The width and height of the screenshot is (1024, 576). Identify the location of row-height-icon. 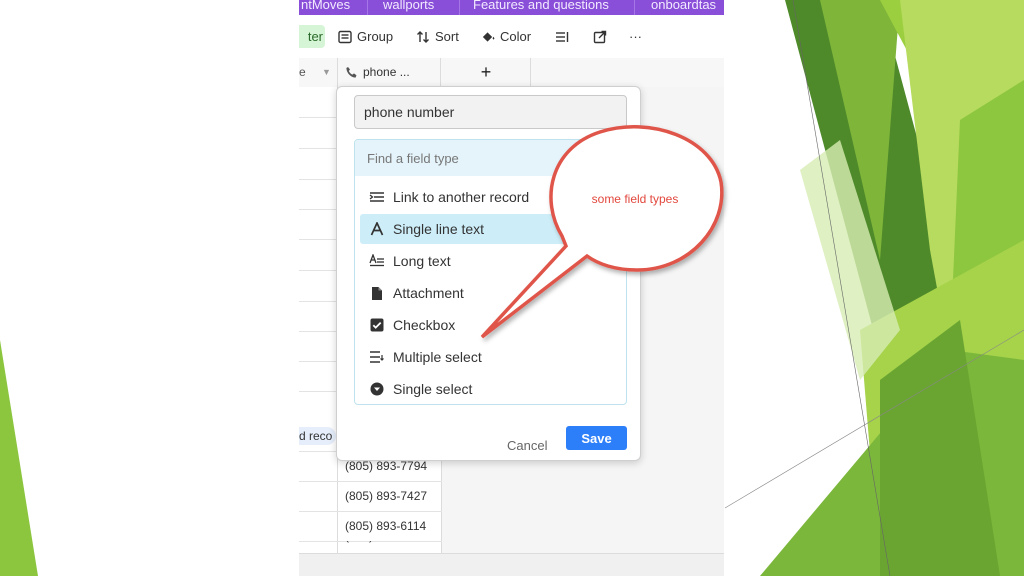
(562, 37).